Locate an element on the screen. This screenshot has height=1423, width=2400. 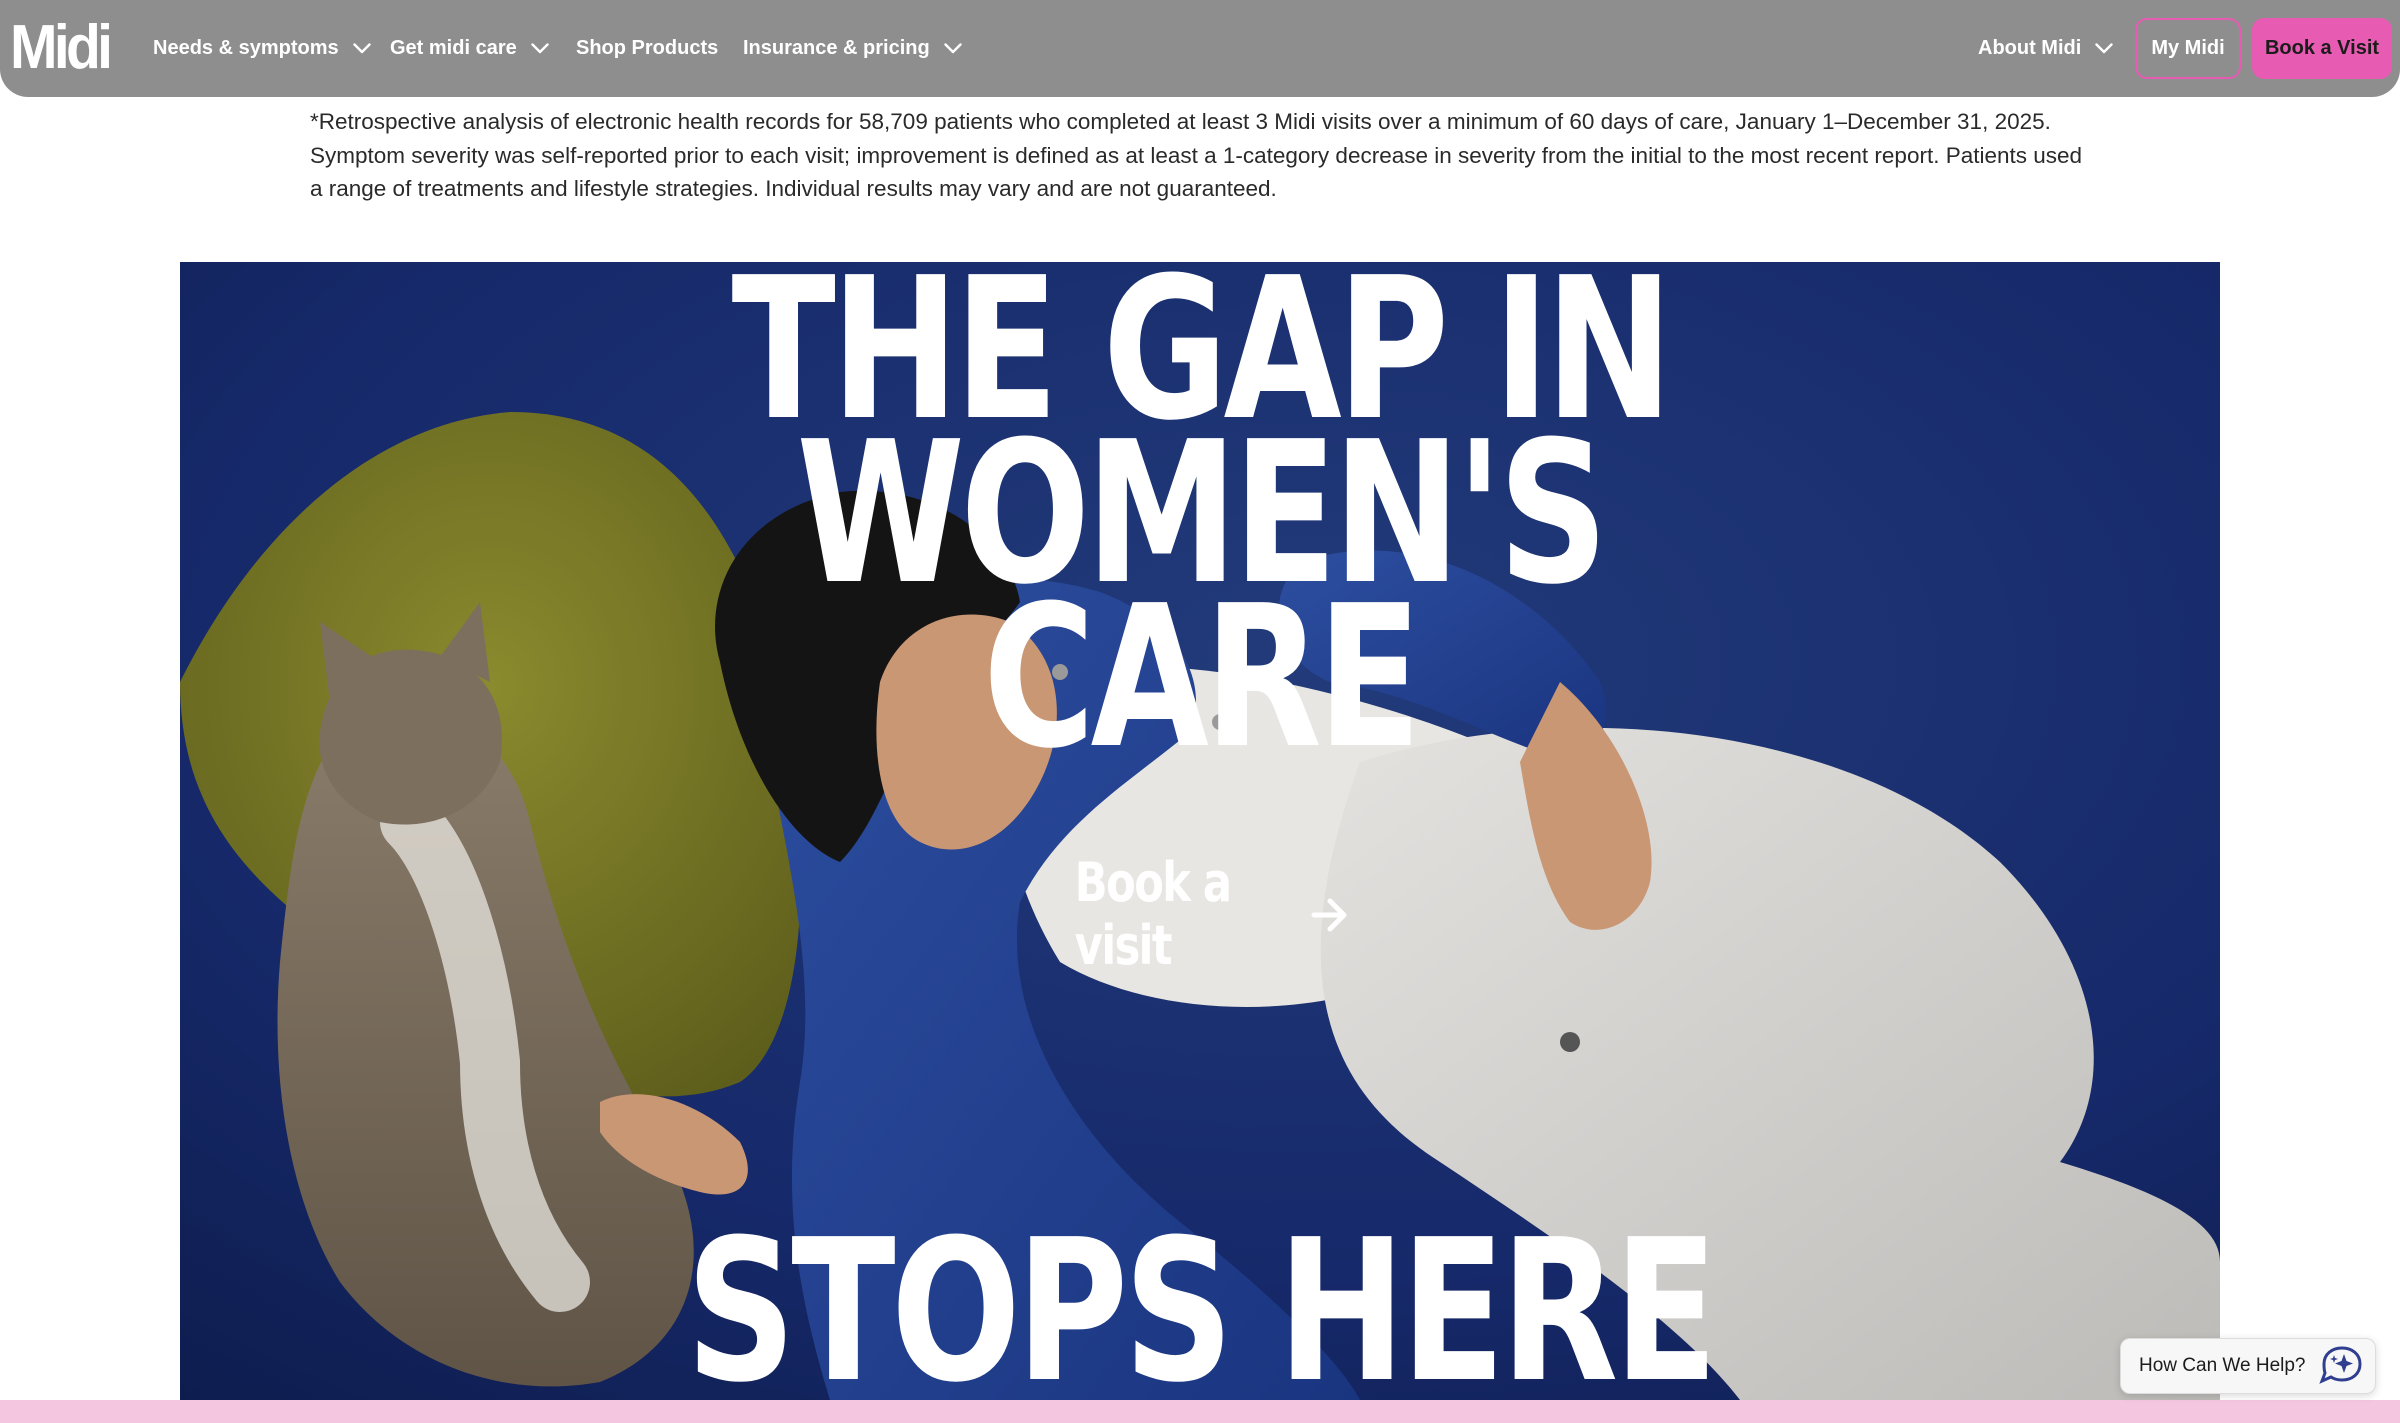
nav-insurance-pricing: Insurance & pricing is located at coordinates (852, 48).